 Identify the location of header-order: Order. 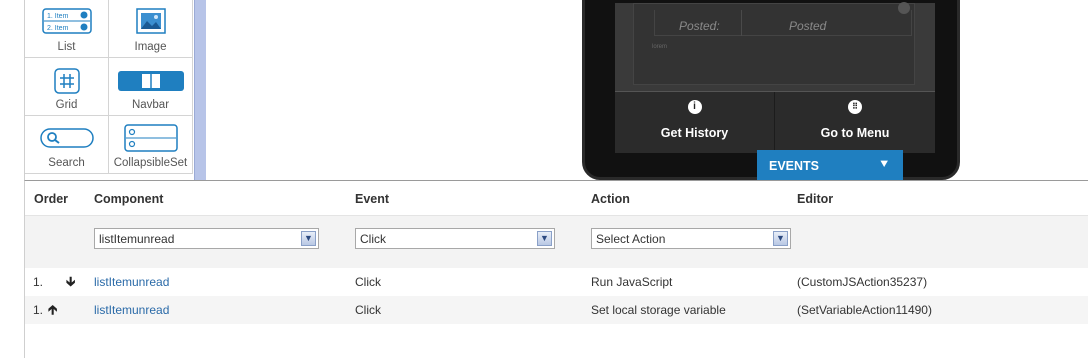
(51, 199).